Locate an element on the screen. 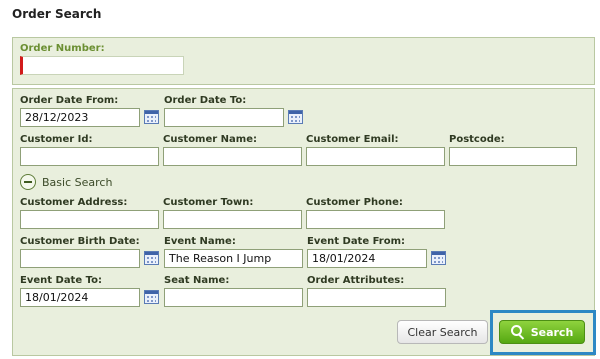 The height and width of the screenshot is (359, 600). customer-town-label: Customer Town: is located at coordinates (208, 202).